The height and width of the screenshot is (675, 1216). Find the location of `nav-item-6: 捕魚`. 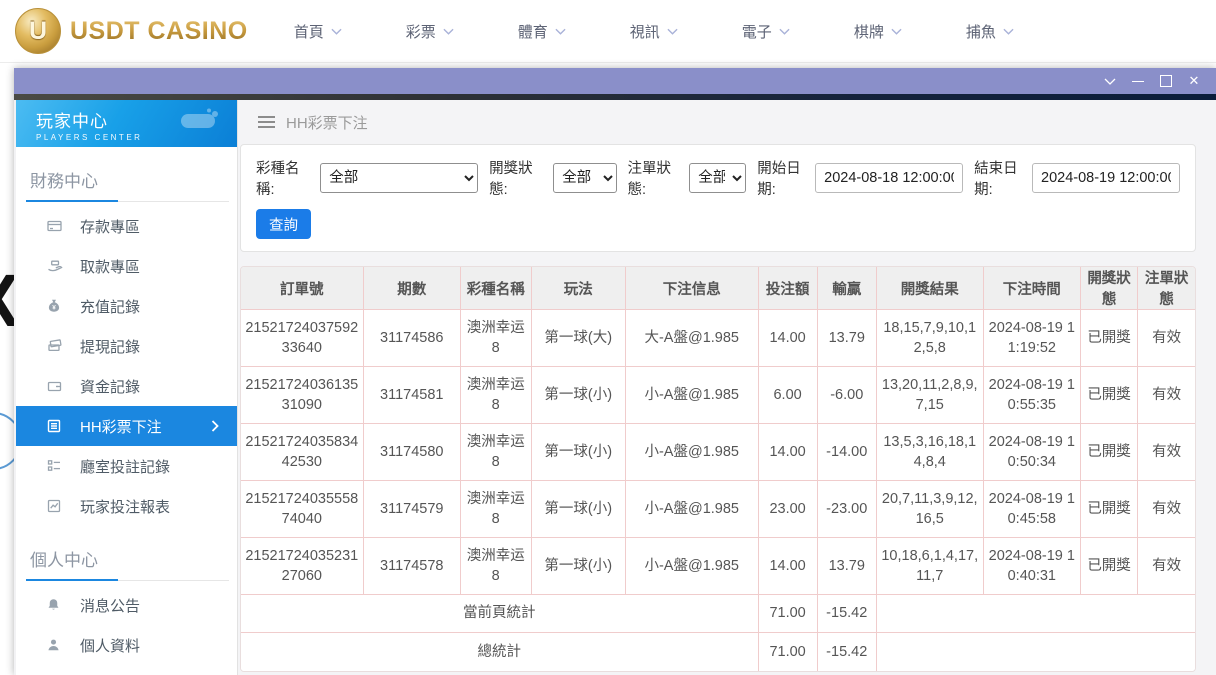

nav-item-6: 捕魚 is located at coordinates (990, 31).